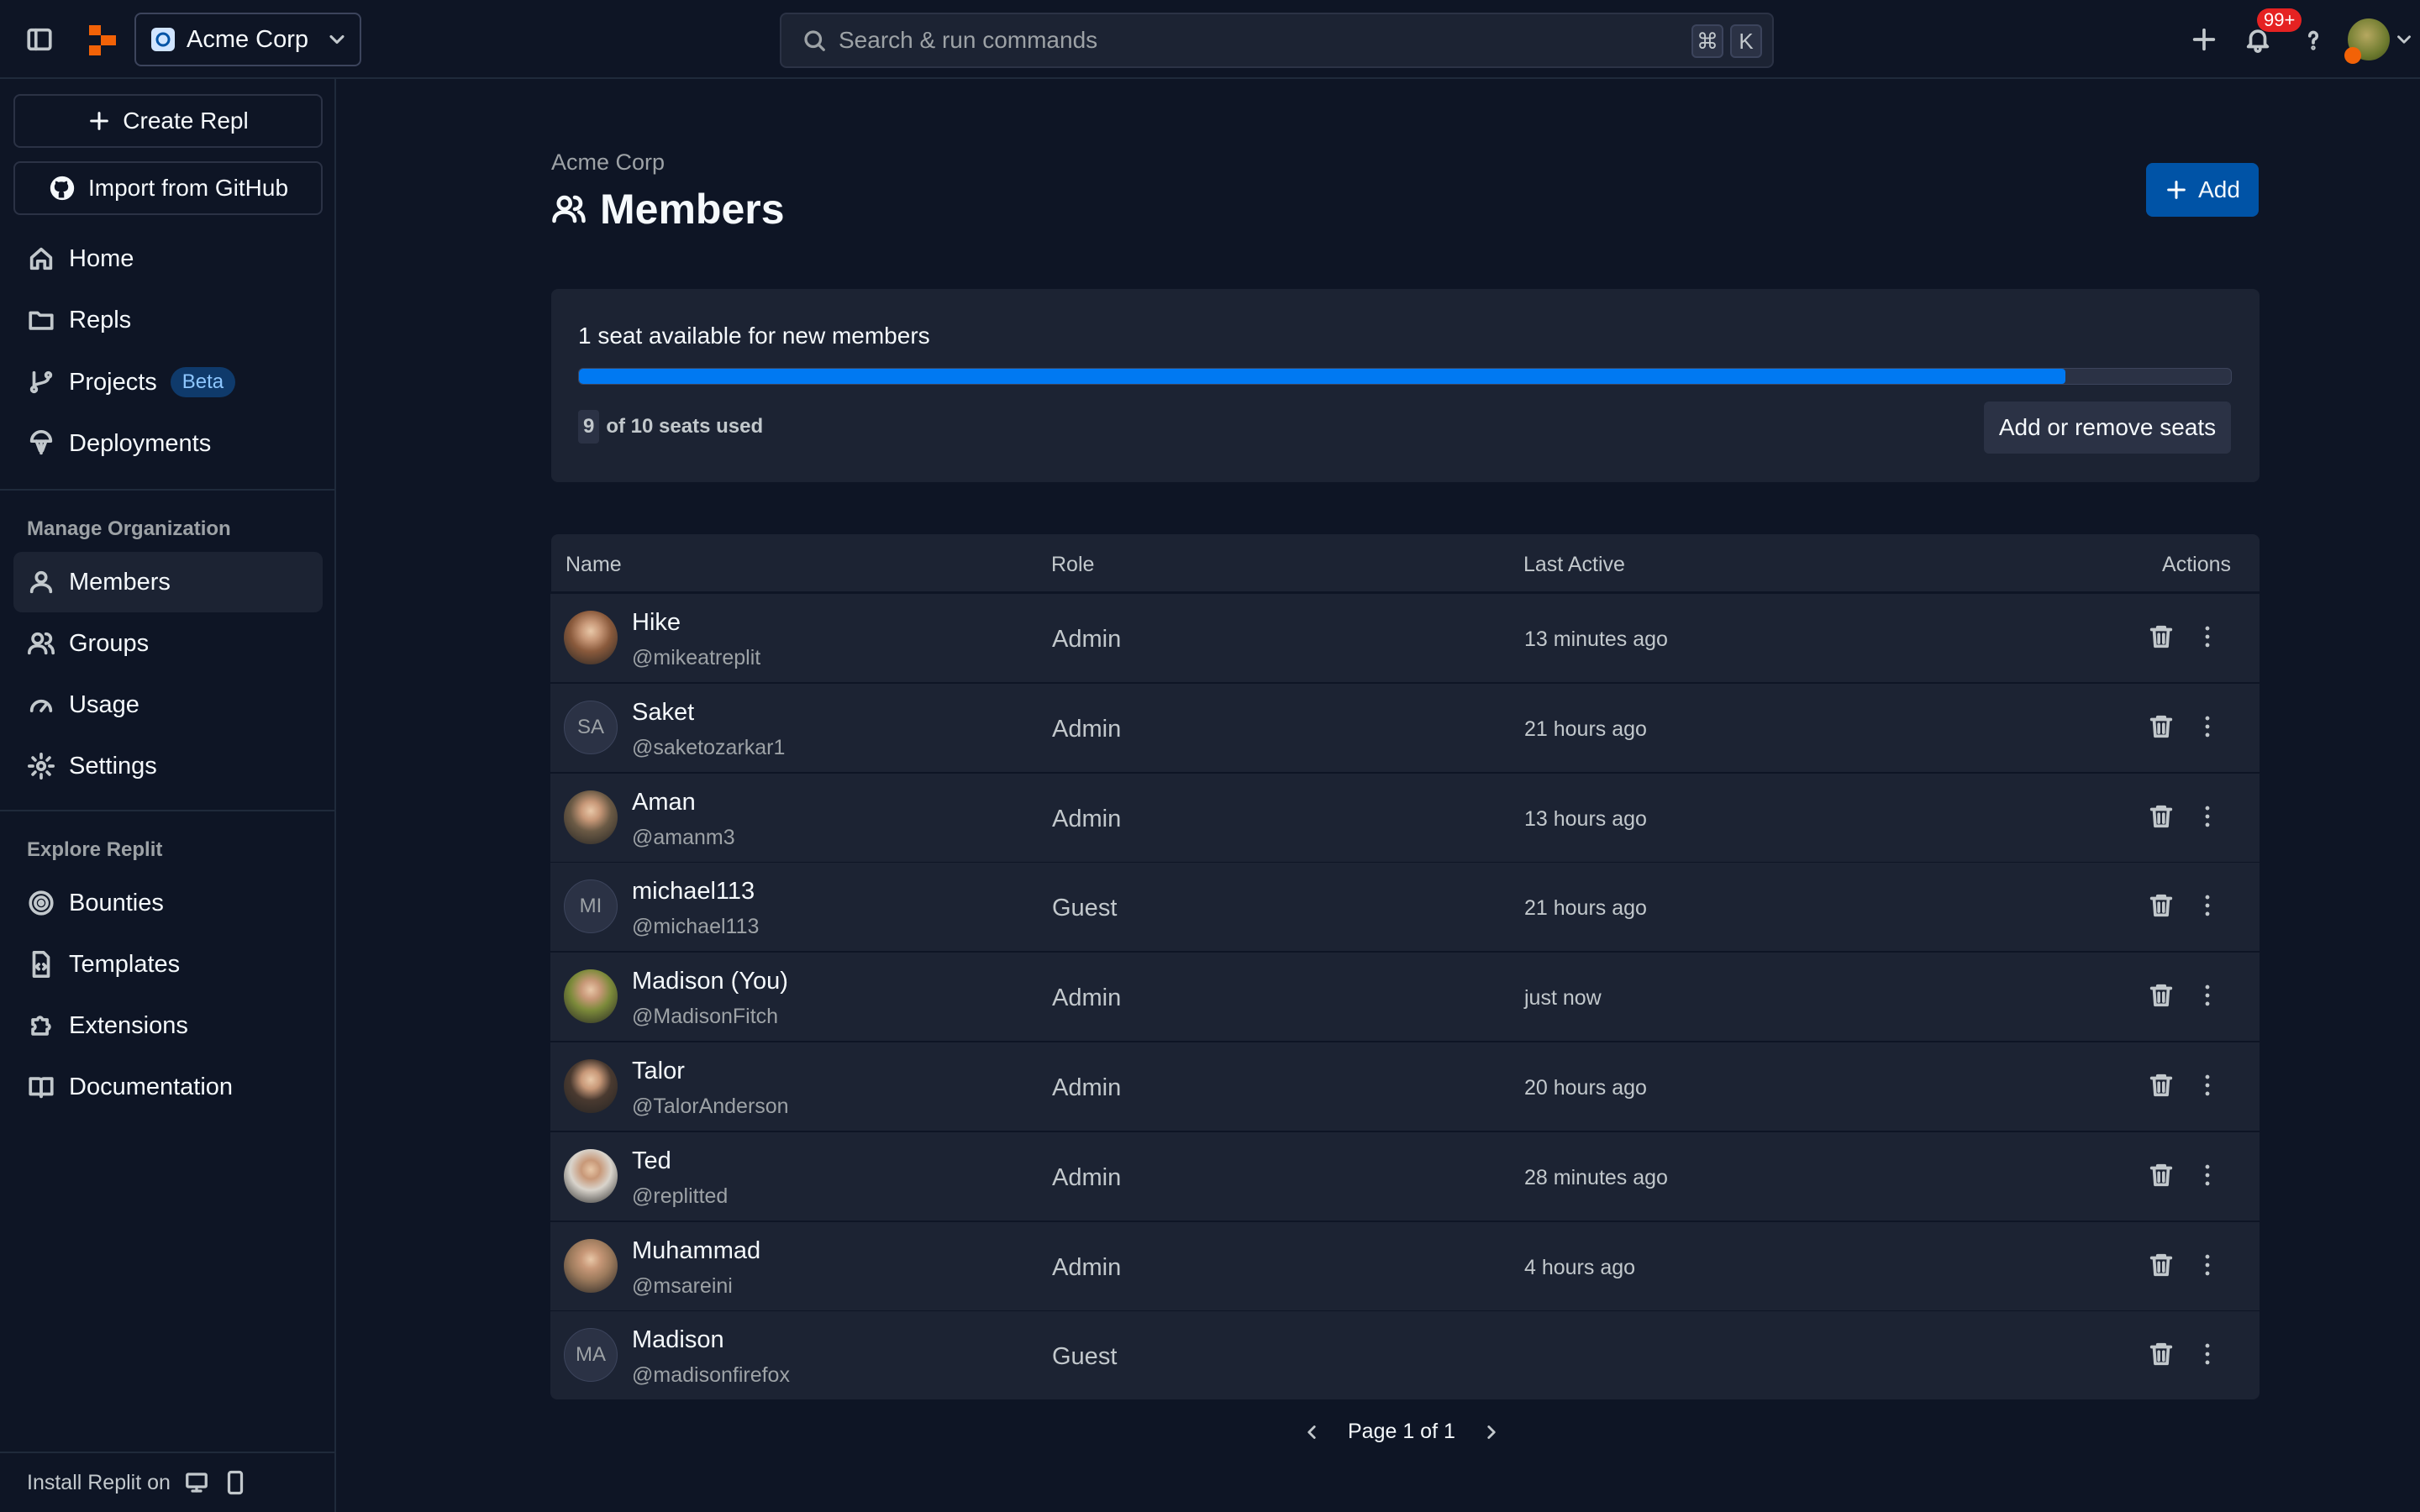 The width and height of the screenshot is (2420, 1512). What do you see at coordinates (1405, 997) in the screenshot?
I see `table-row: Madison (You) @MadisonFitch Admin just now` at bounding box center [1405, 997].